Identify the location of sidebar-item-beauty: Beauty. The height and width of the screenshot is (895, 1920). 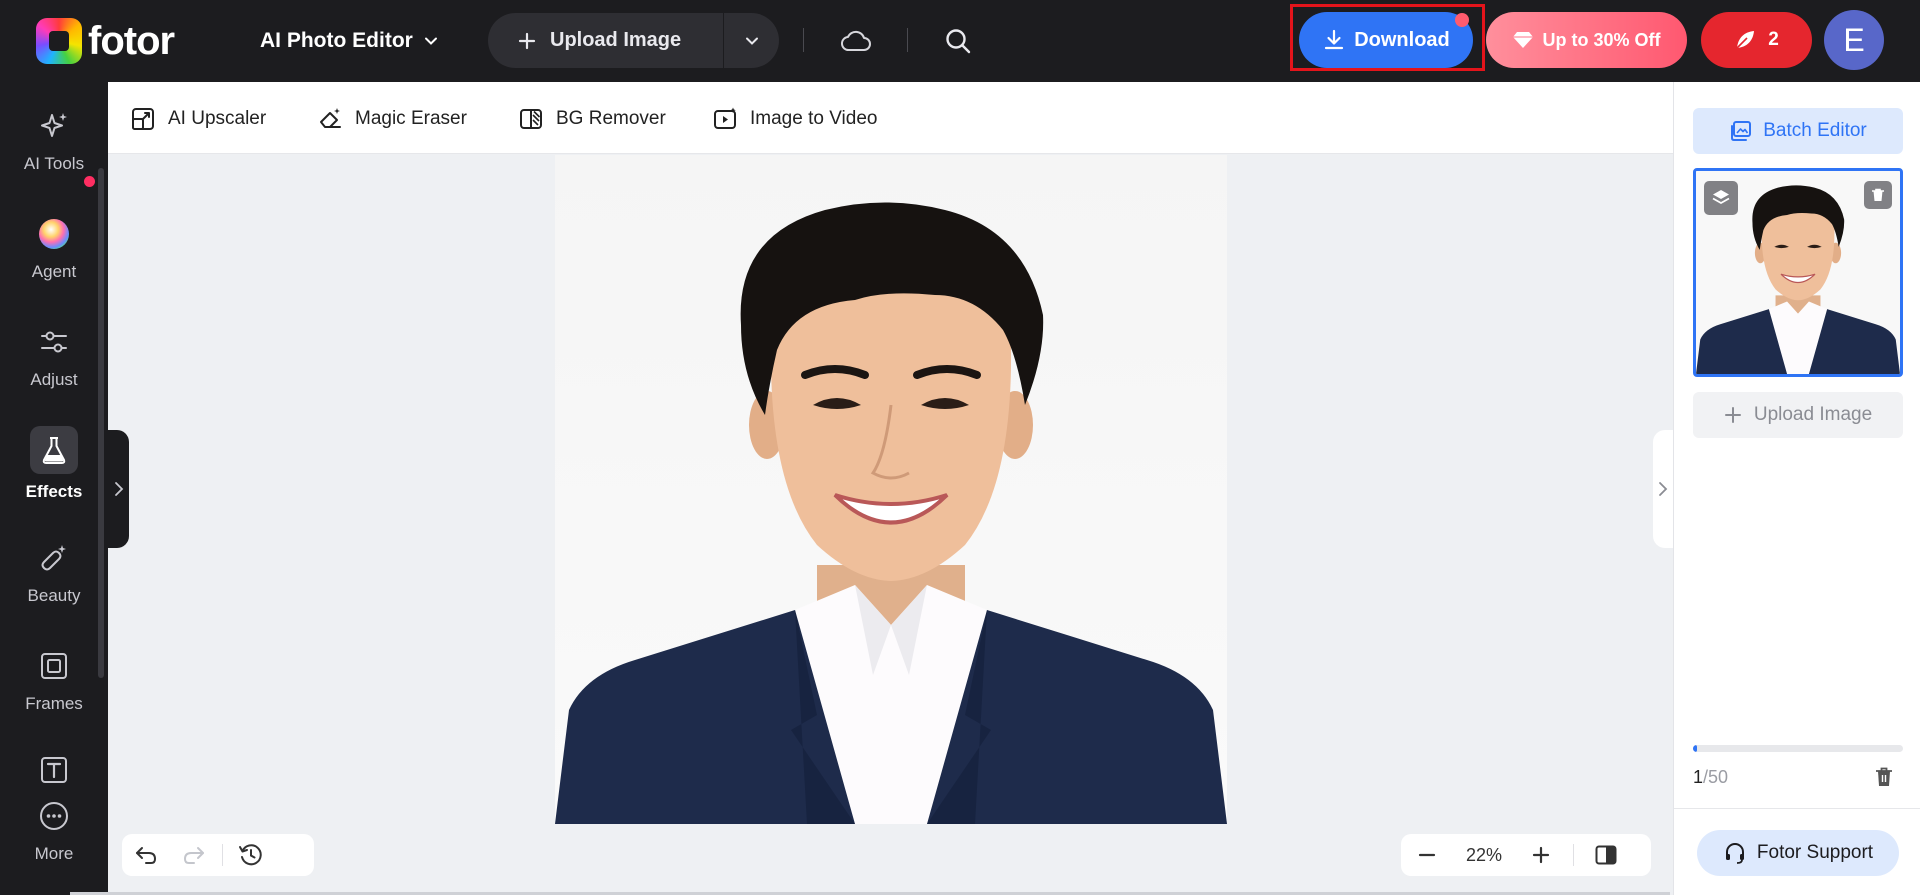
(54, 572).